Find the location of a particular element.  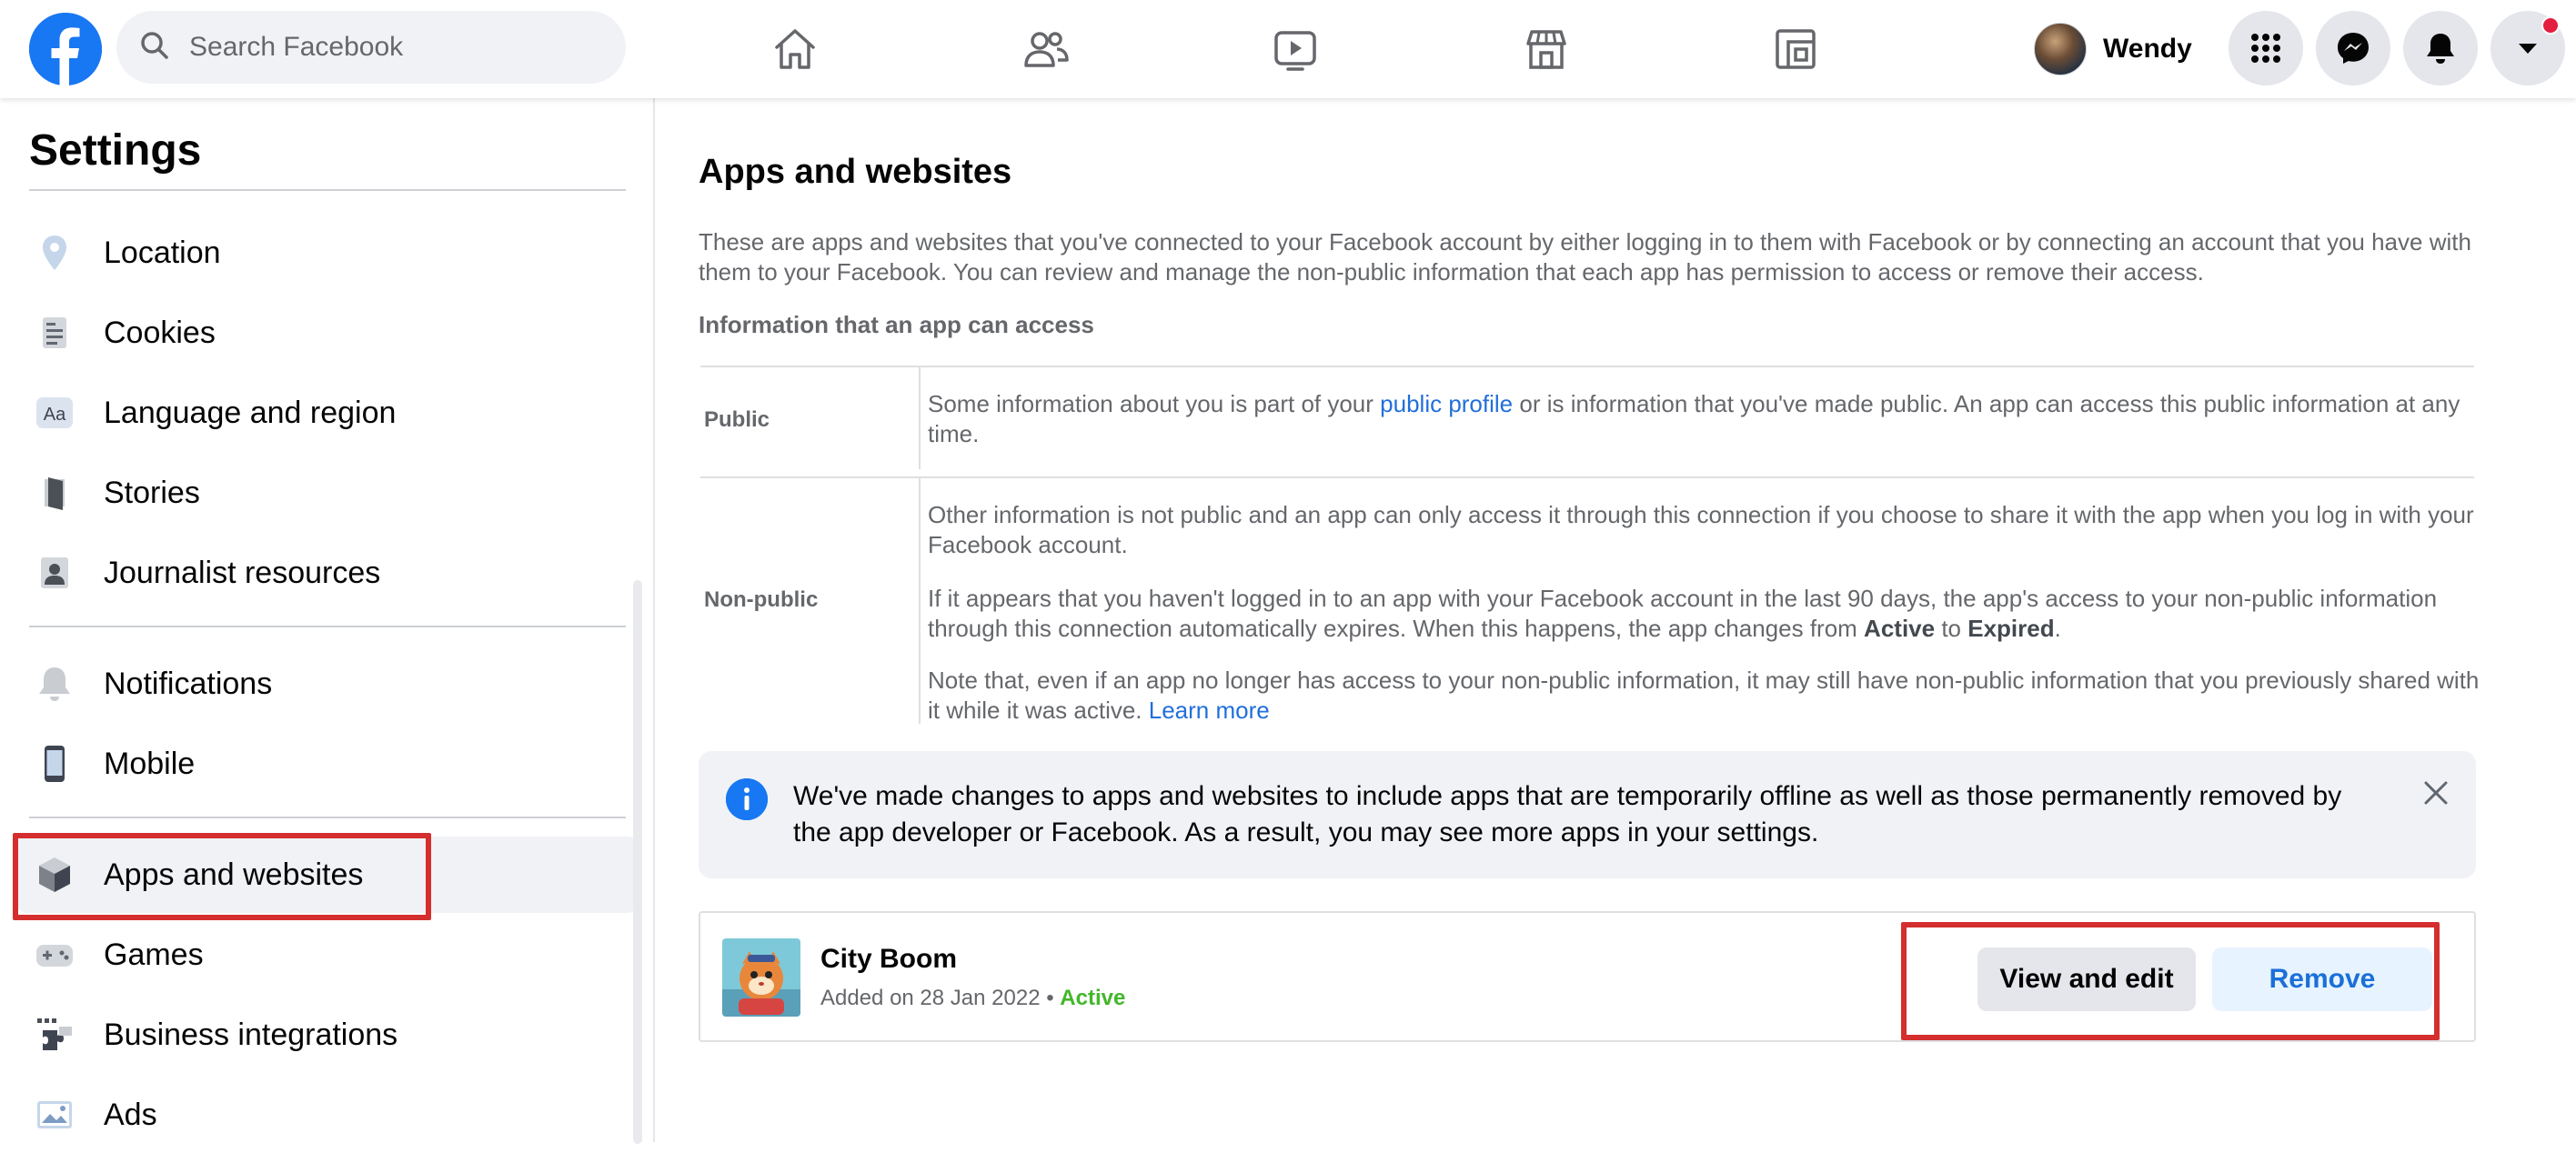

journalist-icon is located at coordinates (54, 573).